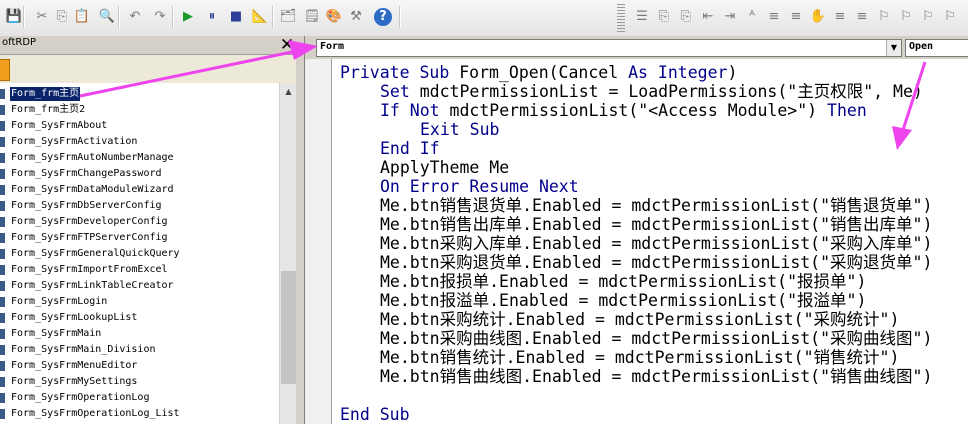 The width and height of the screenshot is (968, 424). Describe the element at coordinates (410, 148) in the screenshot. I see `code-line: End If` at that location.